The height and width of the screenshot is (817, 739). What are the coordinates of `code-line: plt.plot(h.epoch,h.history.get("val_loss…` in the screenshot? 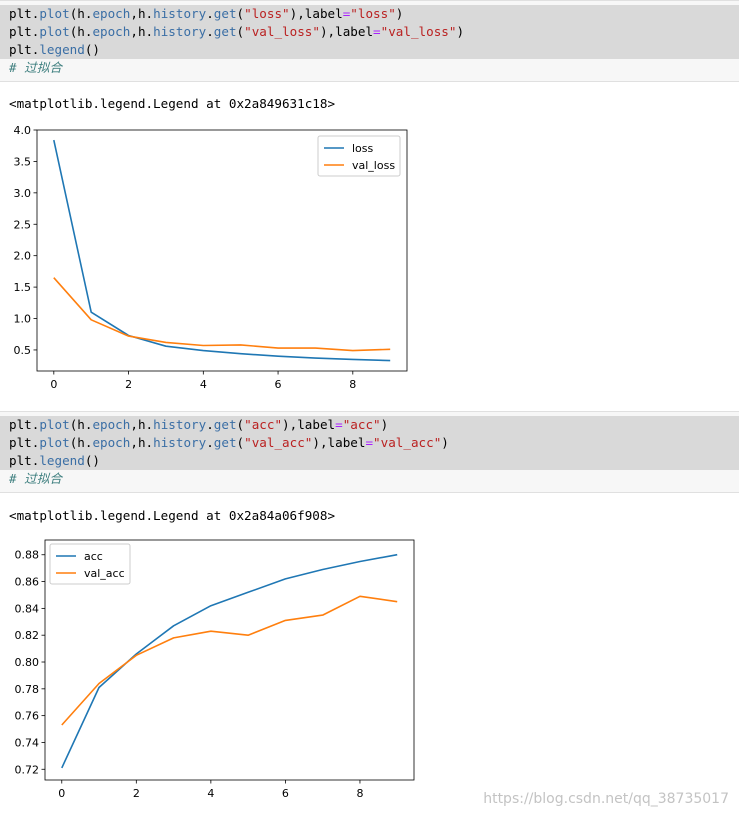 It's located at (369, 32).